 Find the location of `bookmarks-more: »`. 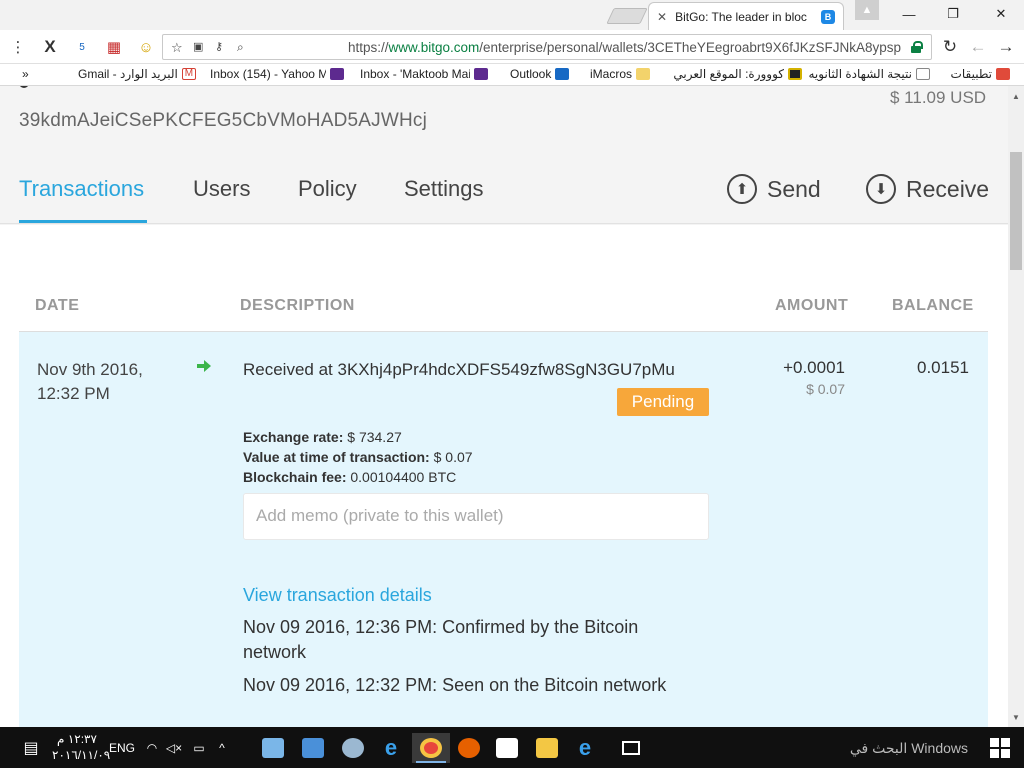

bookmarks-more: » is located at coordinates (25, 74).